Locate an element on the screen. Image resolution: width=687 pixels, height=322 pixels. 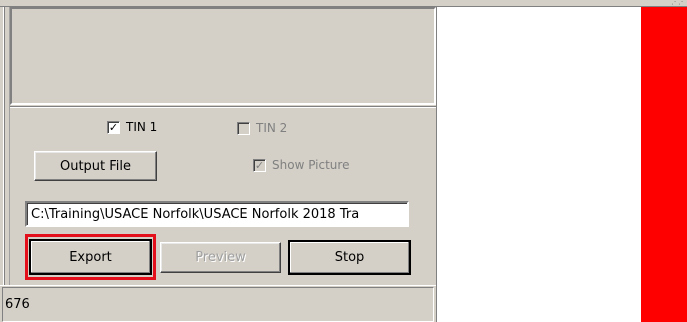
splitter-highlight is located at coordinates (4, 164).